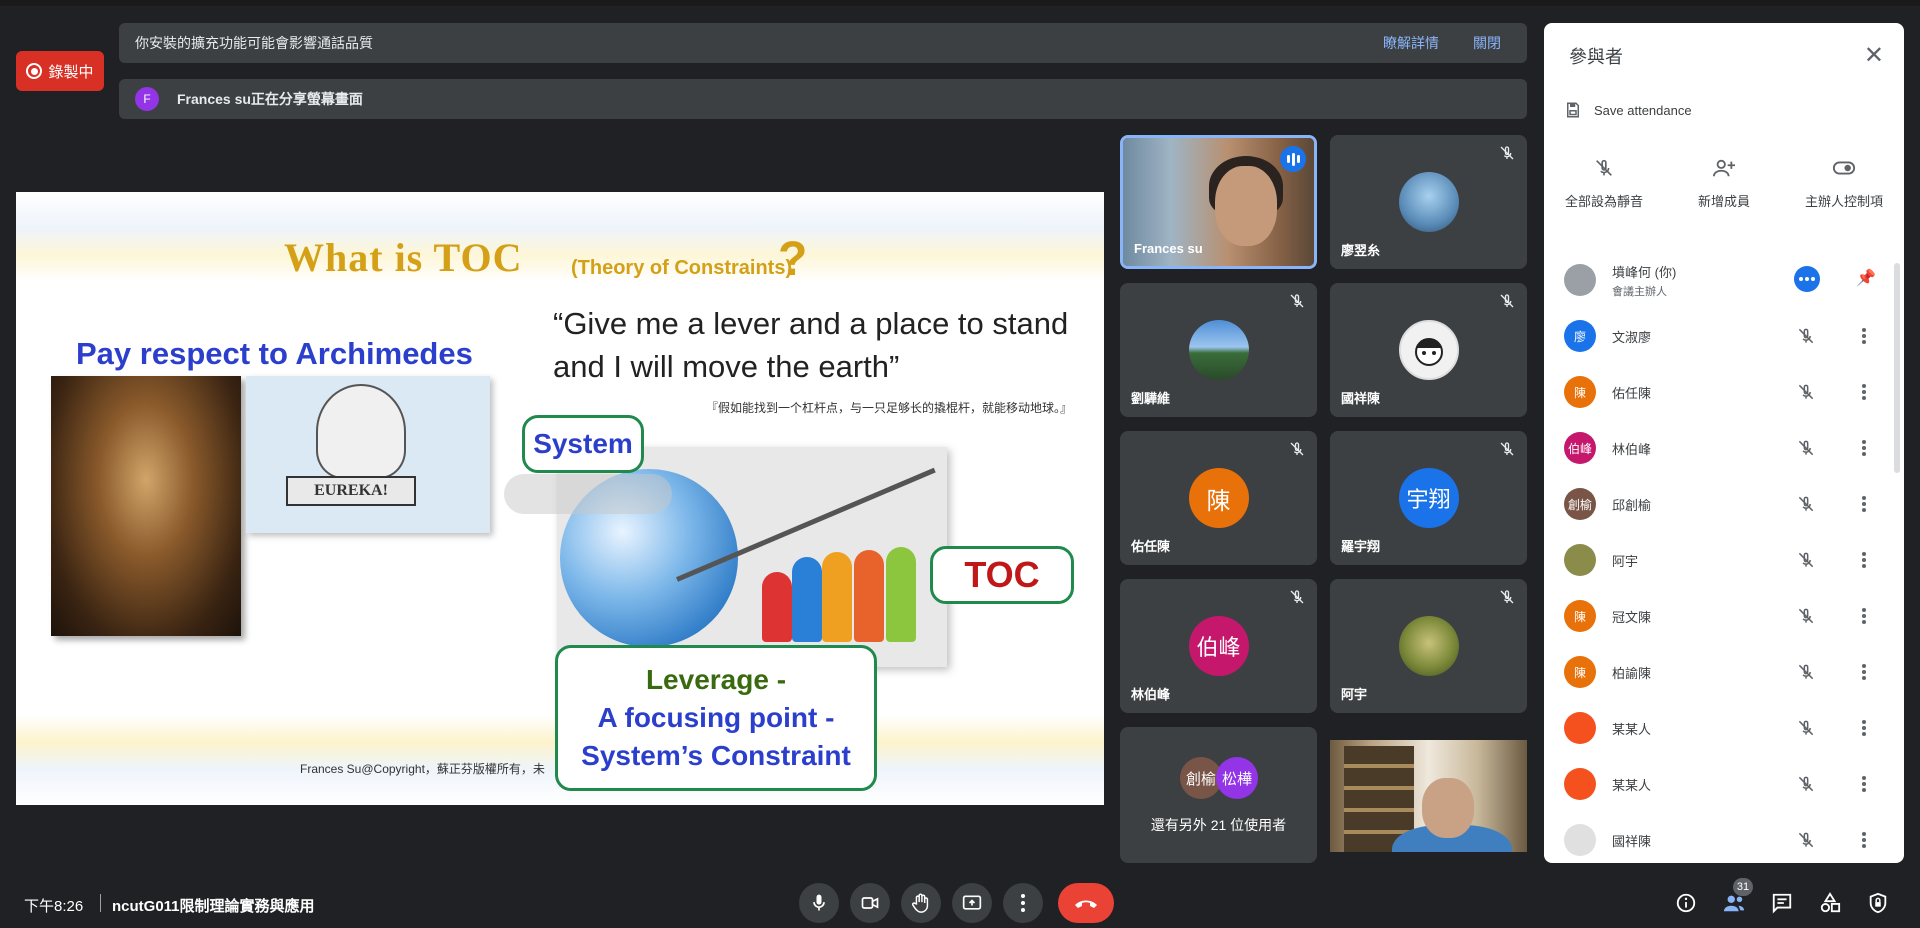 The height and width of the screenshot is (928, 1920). What do you see at coordinates (1724, 672) in the screenshot?
I see `participant-row: 陳柏諭陳` at bounding box center [1724, 672].